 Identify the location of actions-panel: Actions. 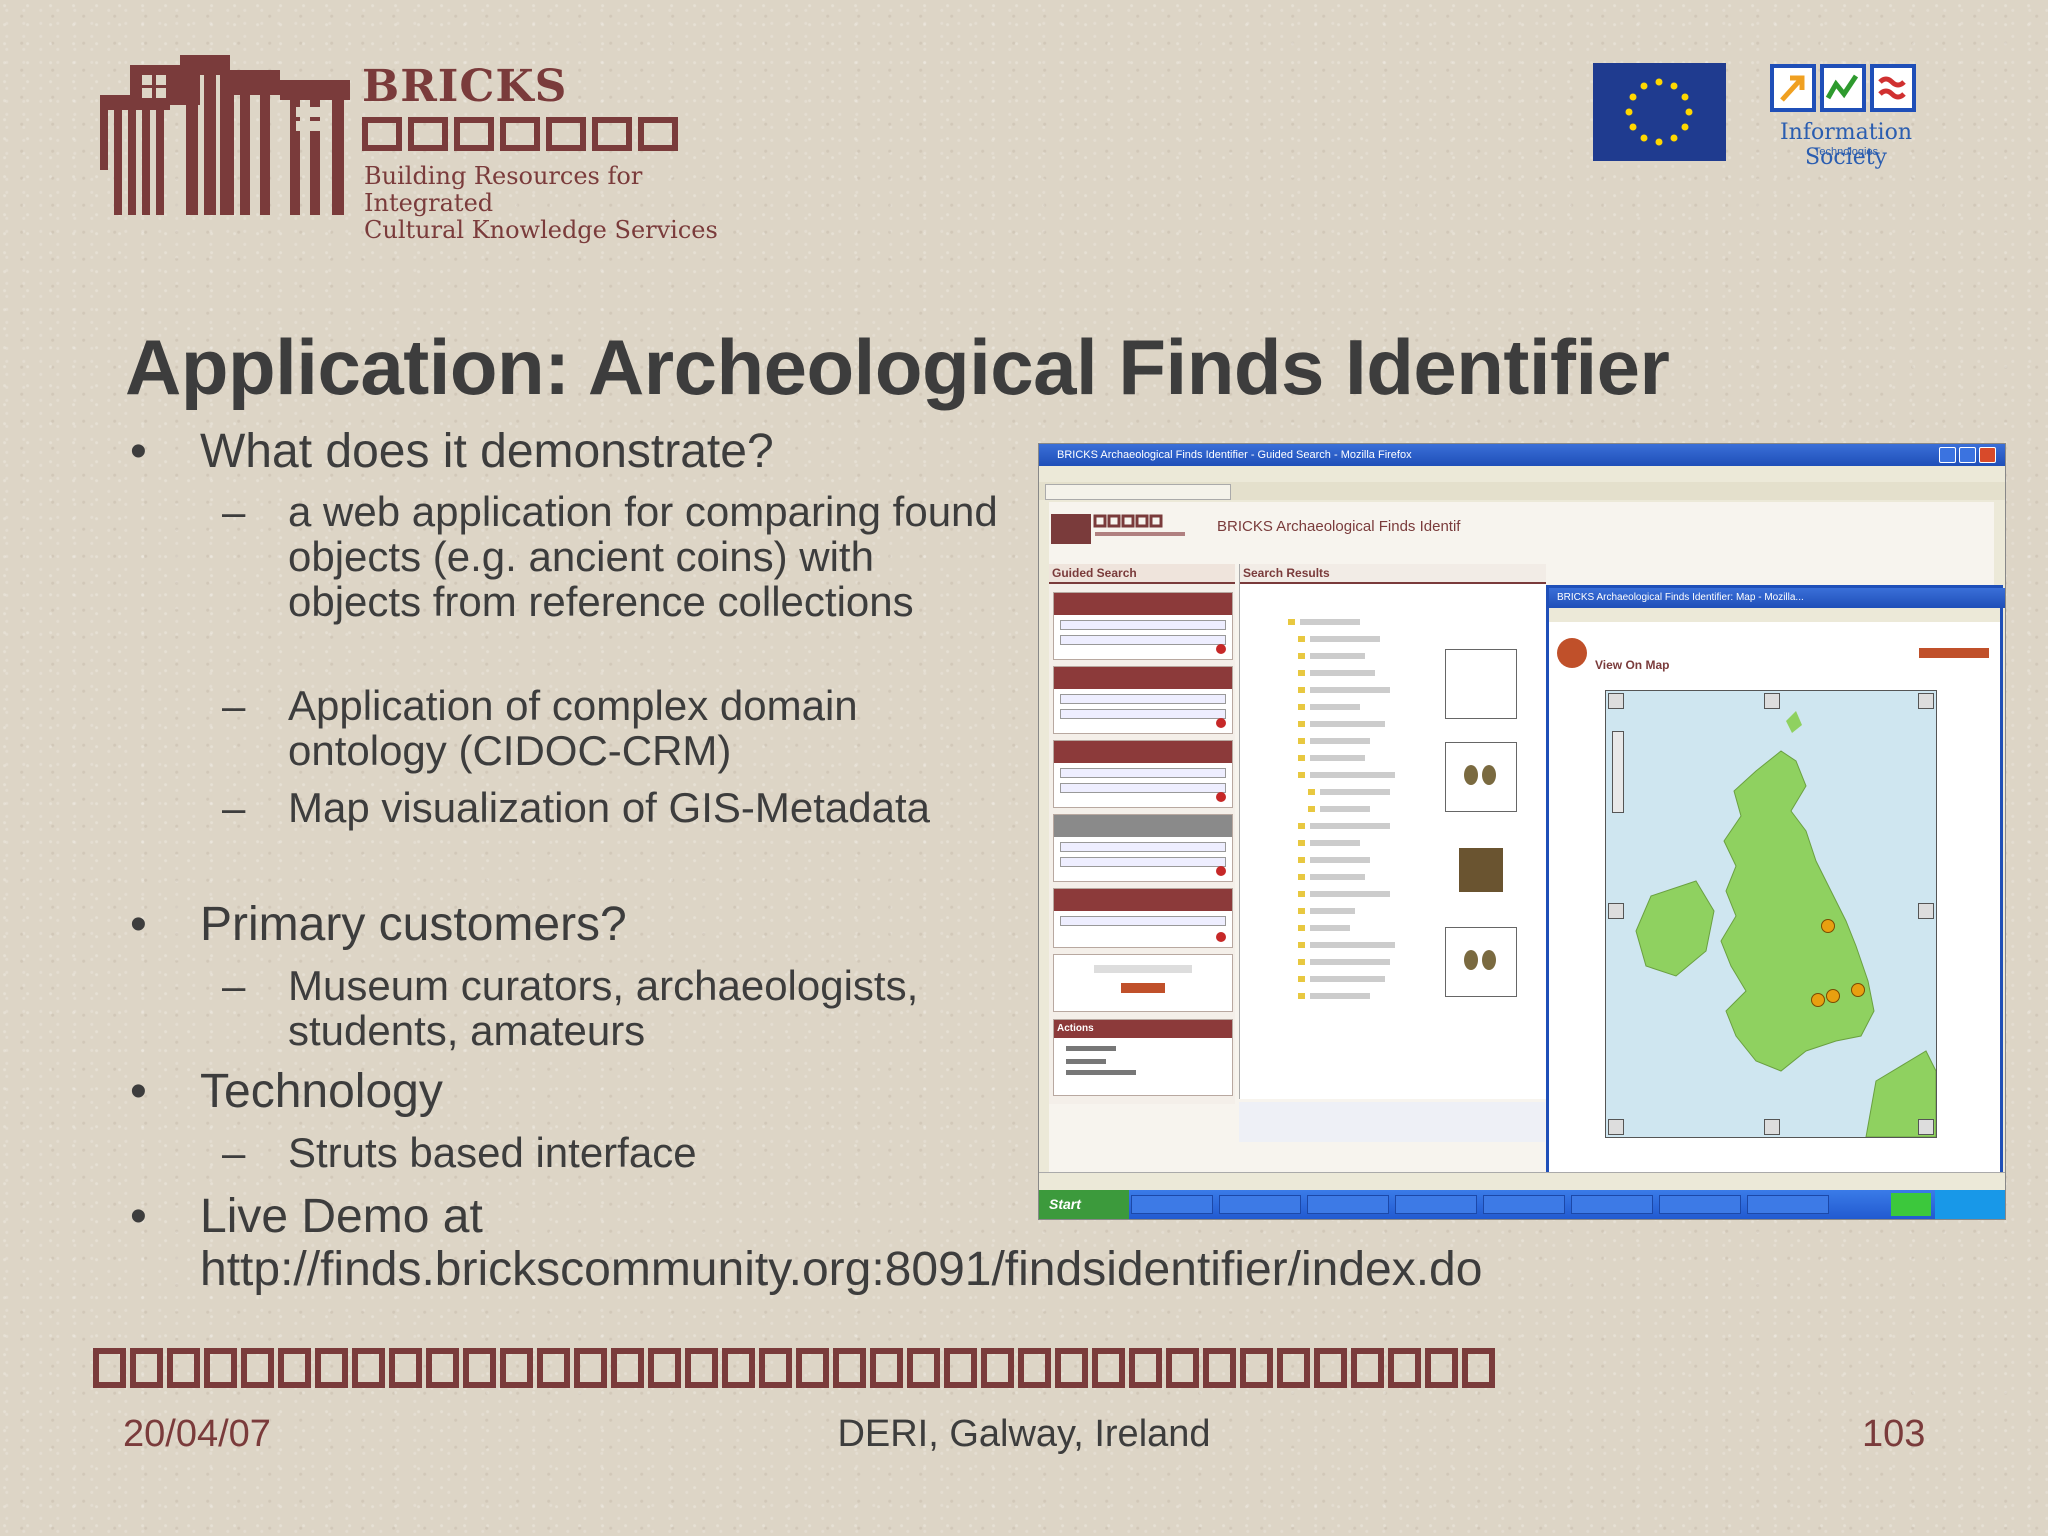
(1143, 1057).